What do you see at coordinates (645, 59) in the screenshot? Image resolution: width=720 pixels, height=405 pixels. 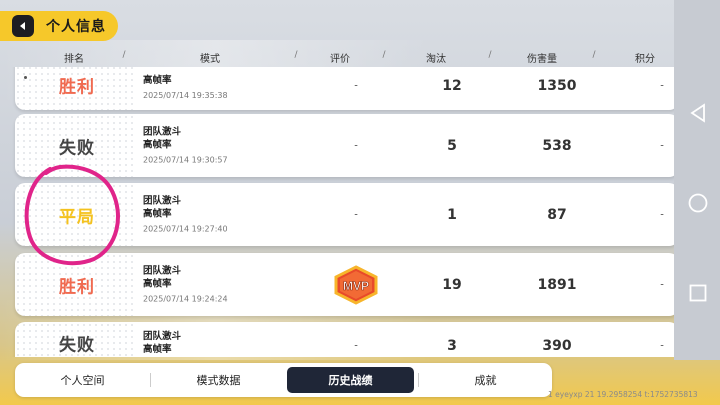 I see `column-score: 积分` at bounding box center [645, 59].